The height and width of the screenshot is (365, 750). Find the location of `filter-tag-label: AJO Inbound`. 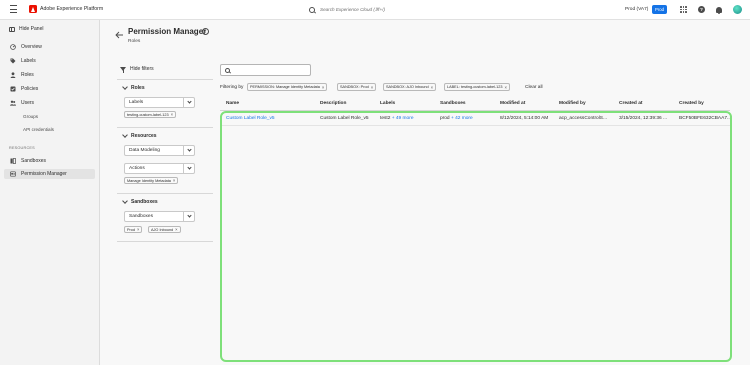

filter-tag-label: AJO Inbound is located at coordinates (162, 229).